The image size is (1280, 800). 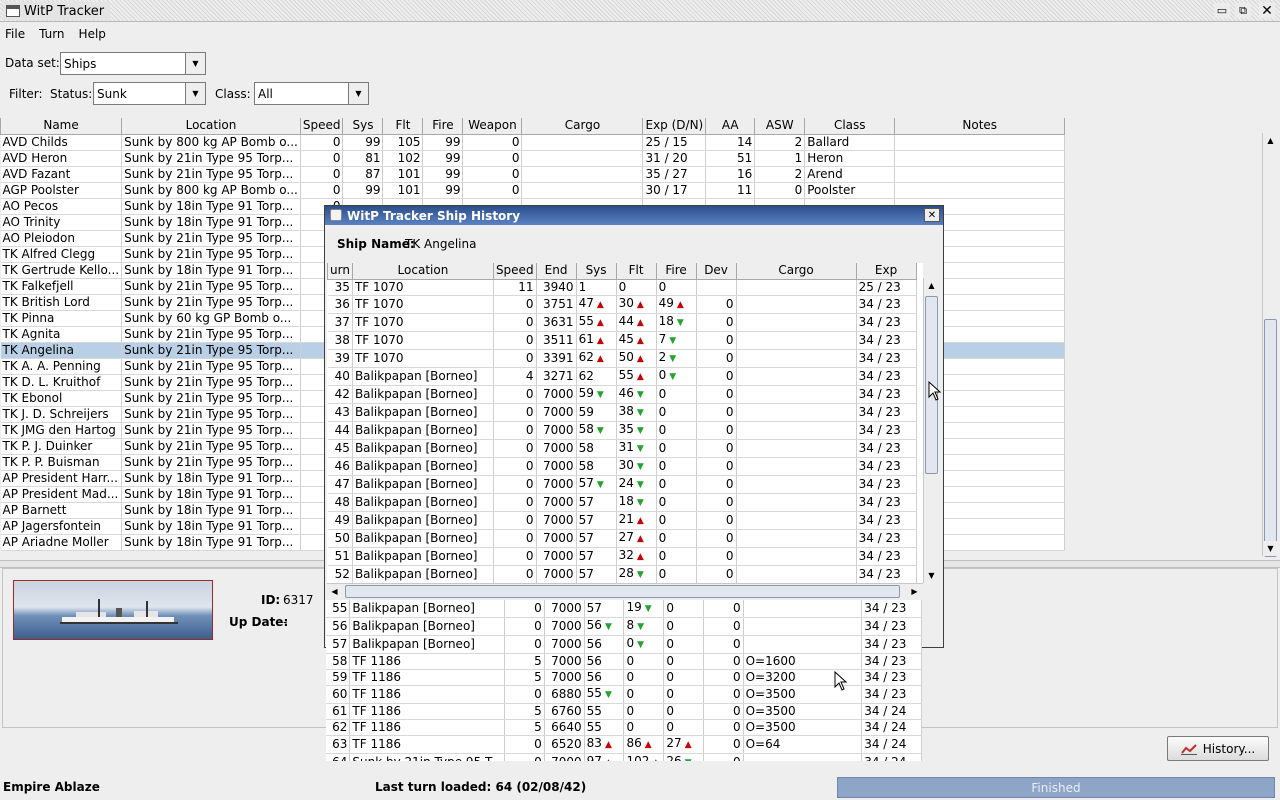 What do you see at coordinates (1243, 10) in the screenshot?
I see `maximize-icon: ⧉` at bounding box center [1243, 10].